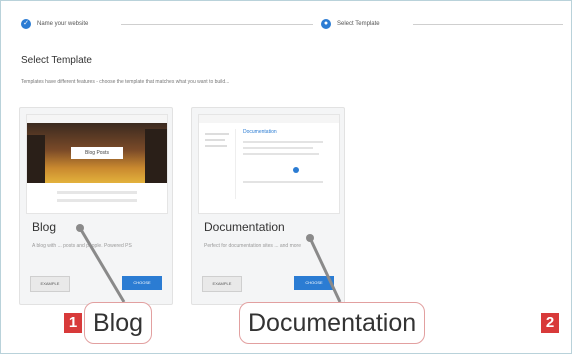  I want to click on callout-number-badge: 1, so click(73, 323).